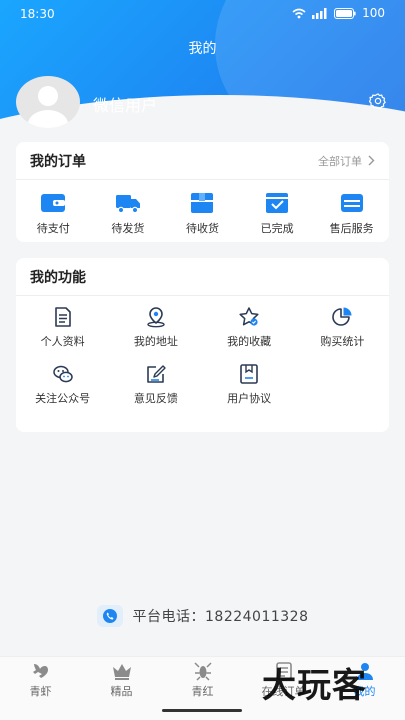  What do you see at coordinates (277, 203) in the screenshot?
I see `check-box-icon` at bounding box center [277, 203].